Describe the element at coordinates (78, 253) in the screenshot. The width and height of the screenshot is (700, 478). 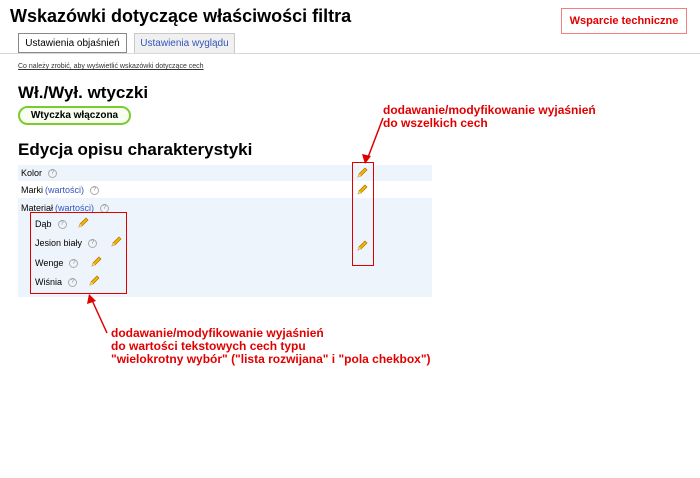
I see `value-pencils-highlight` at that location.